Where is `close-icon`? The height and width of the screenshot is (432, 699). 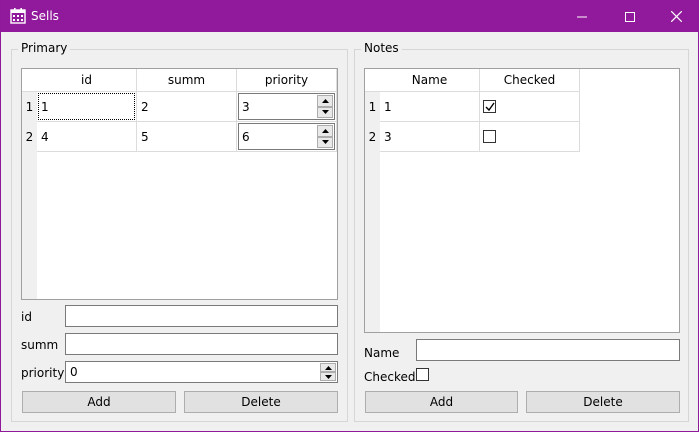 close-icon is located at coordinates (676, 16).